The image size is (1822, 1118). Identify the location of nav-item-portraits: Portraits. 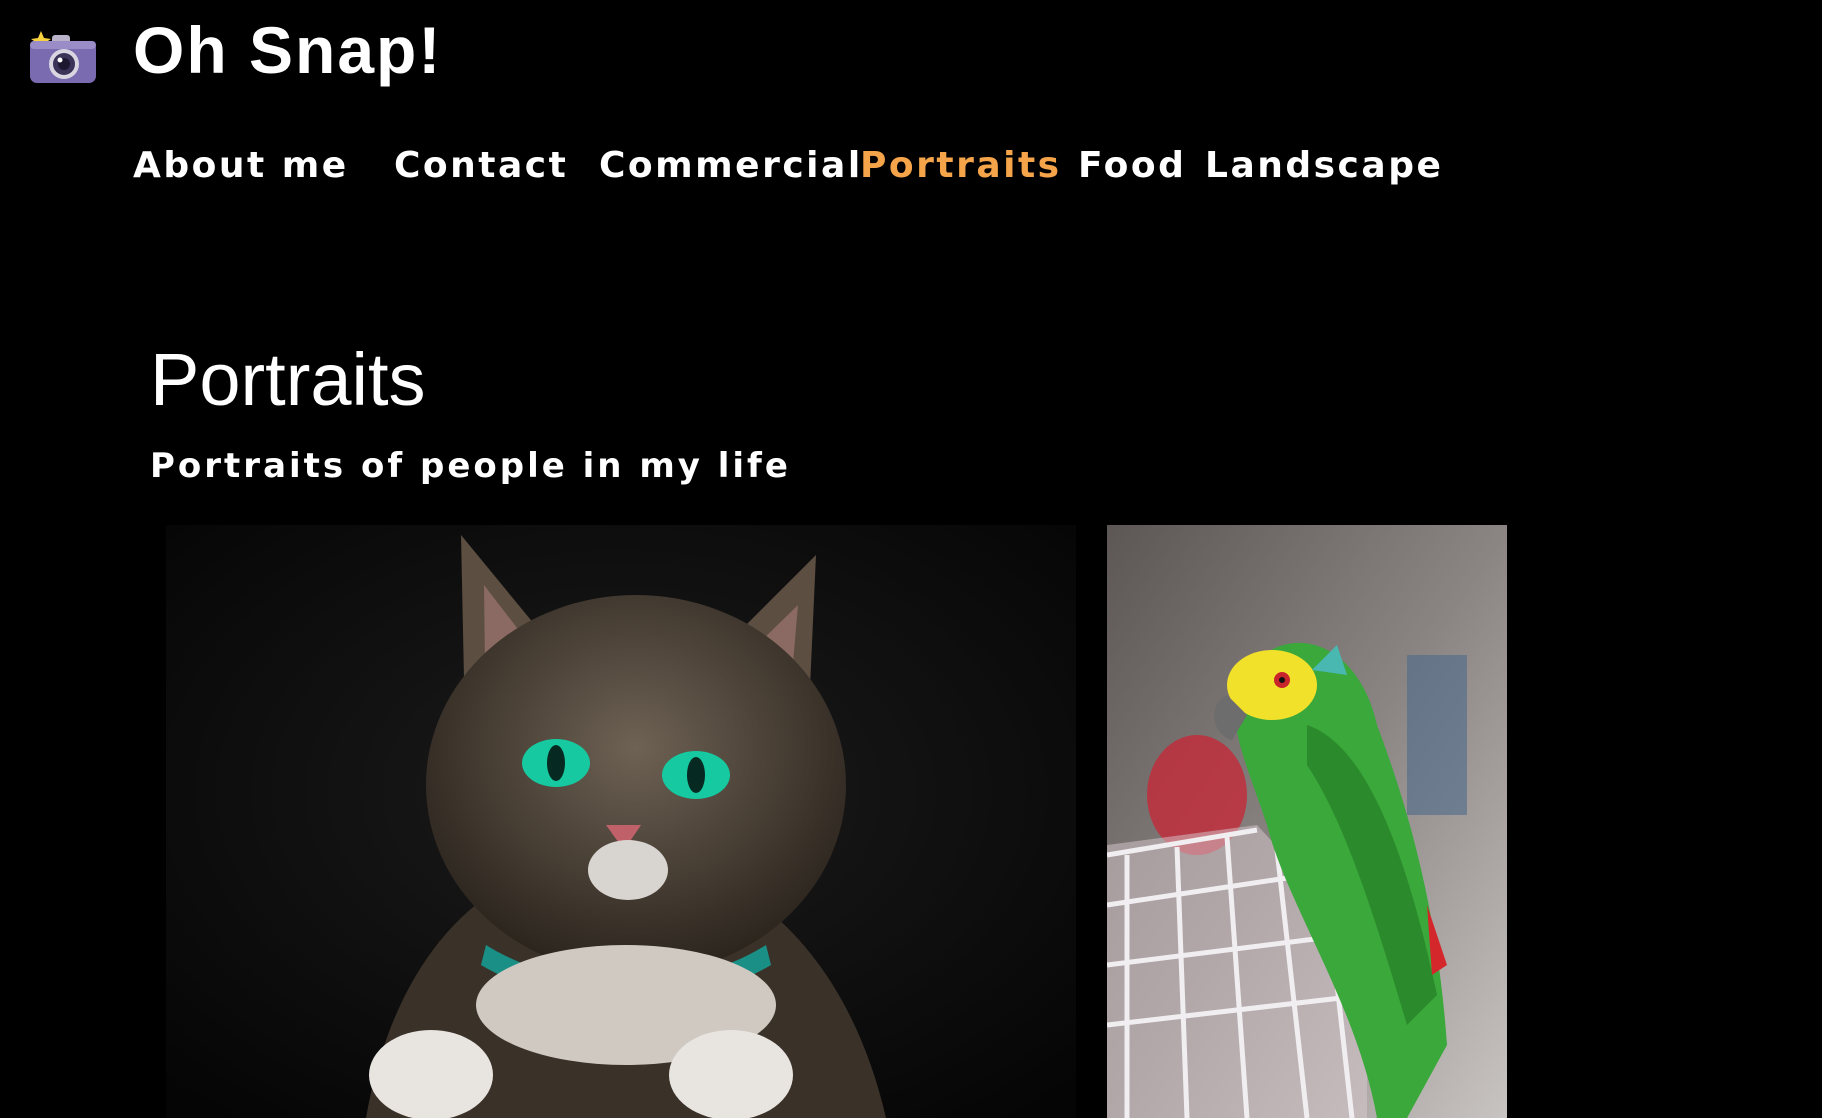
(961, 166).